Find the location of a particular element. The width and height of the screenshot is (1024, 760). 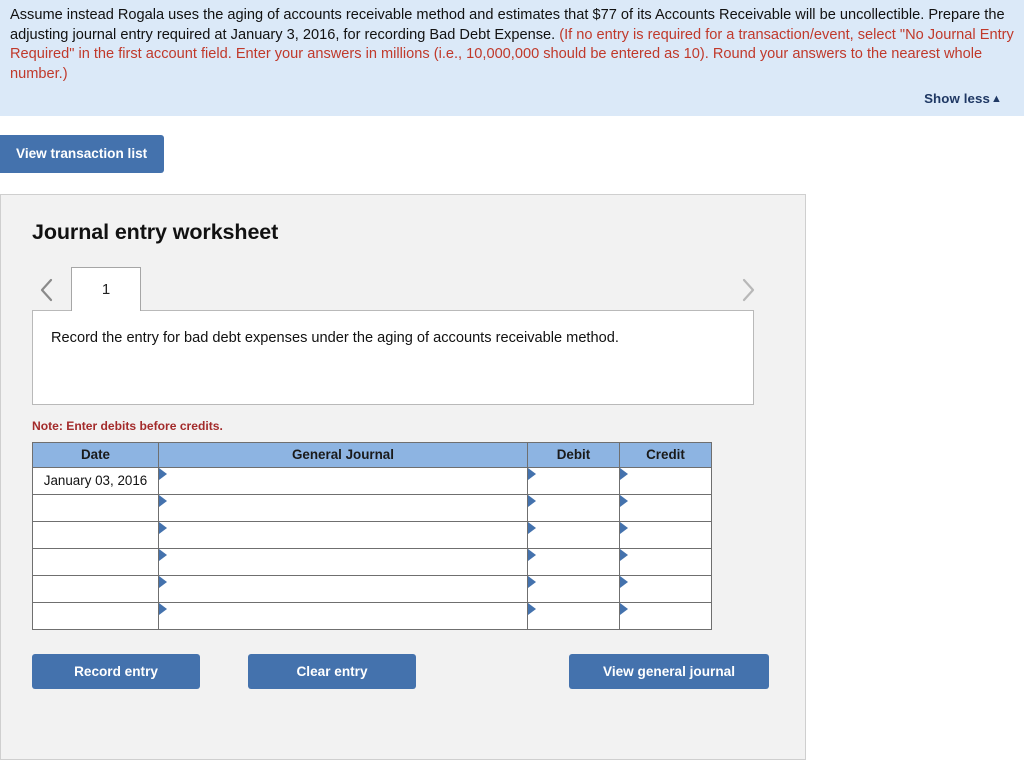

show-less-link: Show less▲ is located at coordinates (963, 98).